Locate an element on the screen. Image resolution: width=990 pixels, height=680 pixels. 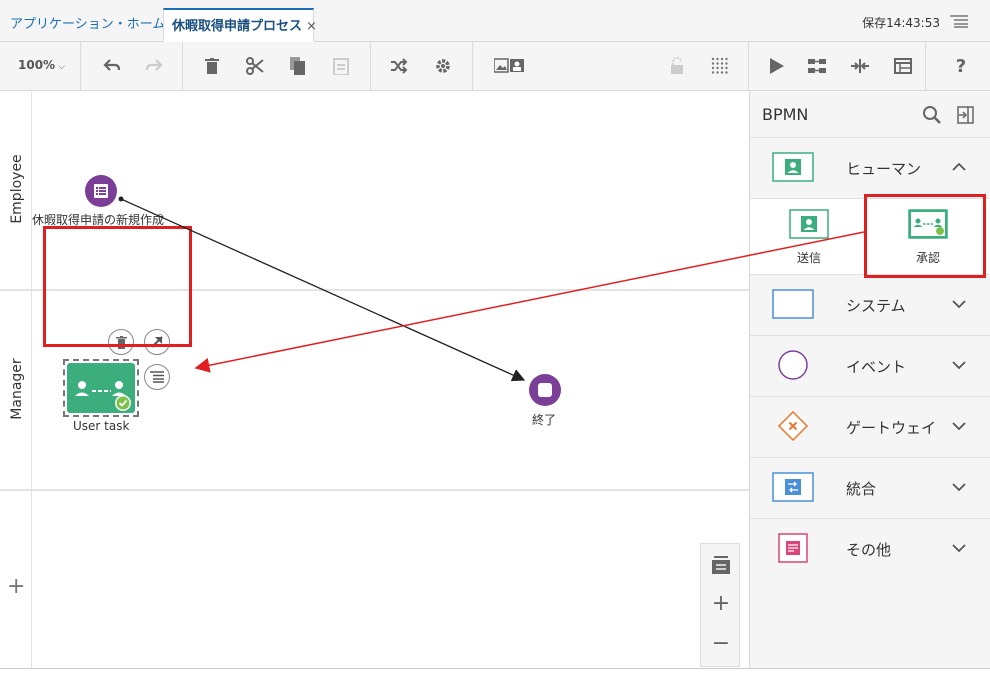
tab-process-label: 休暇取得申請プロセス is located at coordinates (237, 26).